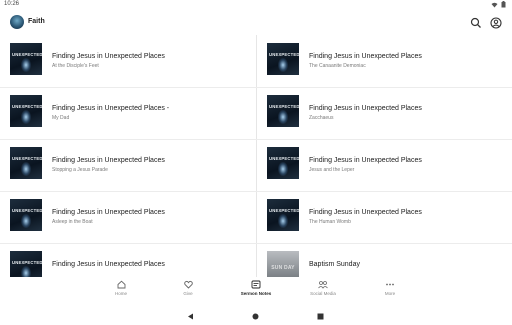 This screenshot has height=325, width=512. I want to click on sermon-subtitle: Asleep in the Boat, so click(72, 222).